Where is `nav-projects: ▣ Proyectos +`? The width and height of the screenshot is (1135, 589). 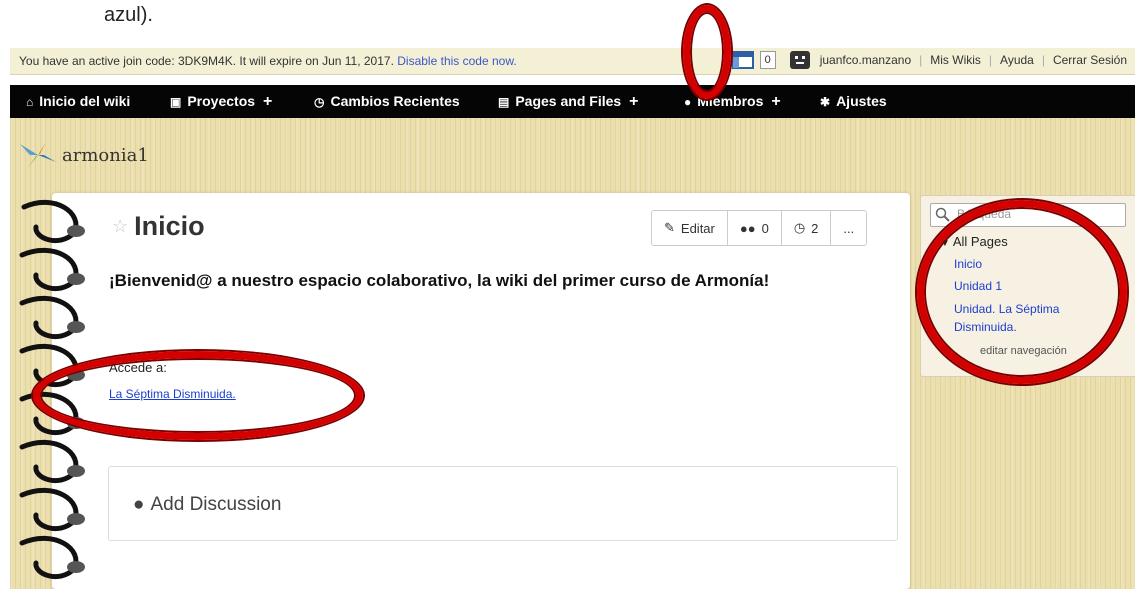 nav-projects: ▣ Proyectos + is located at coordinates (221, 102).